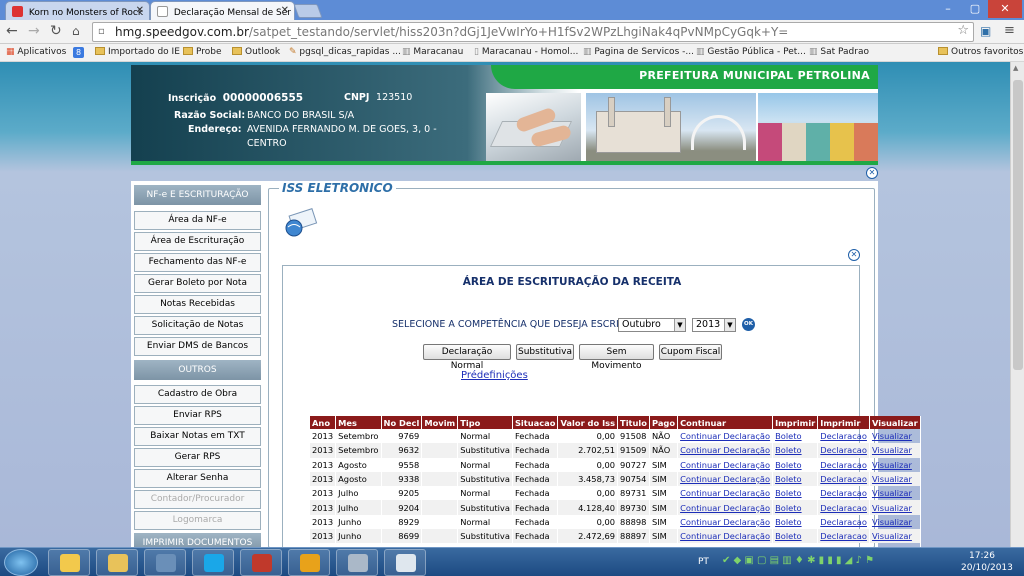 The image size is (1024, 576). I want to click on minimize-button: –, so click(948, 9).